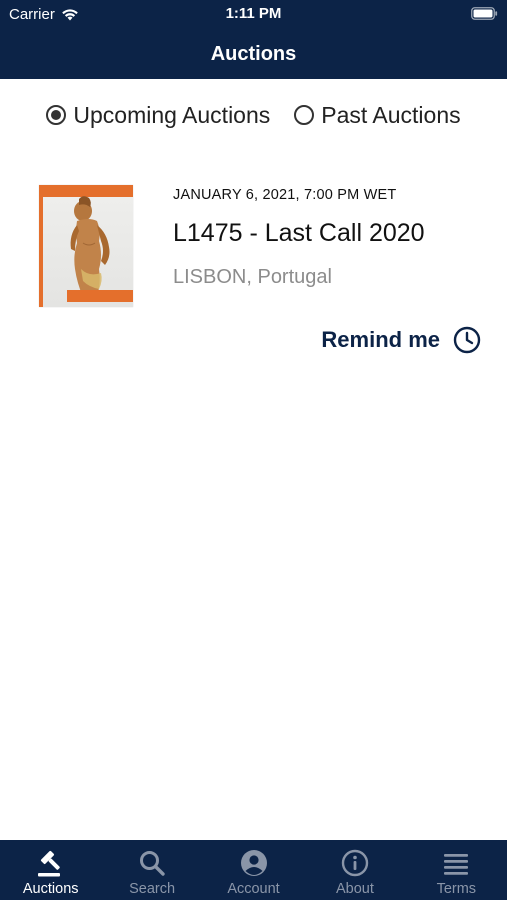  I want to click on tab-about: About, so click(354, 870).